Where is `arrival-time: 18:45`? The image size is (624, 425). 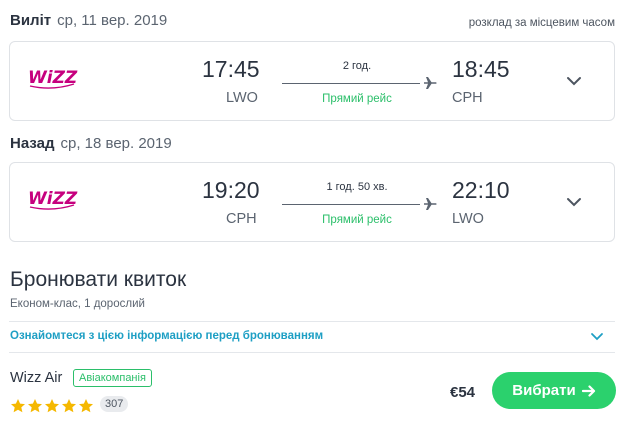
arrival-time: 18:45 is located at coordinates (481, 69).